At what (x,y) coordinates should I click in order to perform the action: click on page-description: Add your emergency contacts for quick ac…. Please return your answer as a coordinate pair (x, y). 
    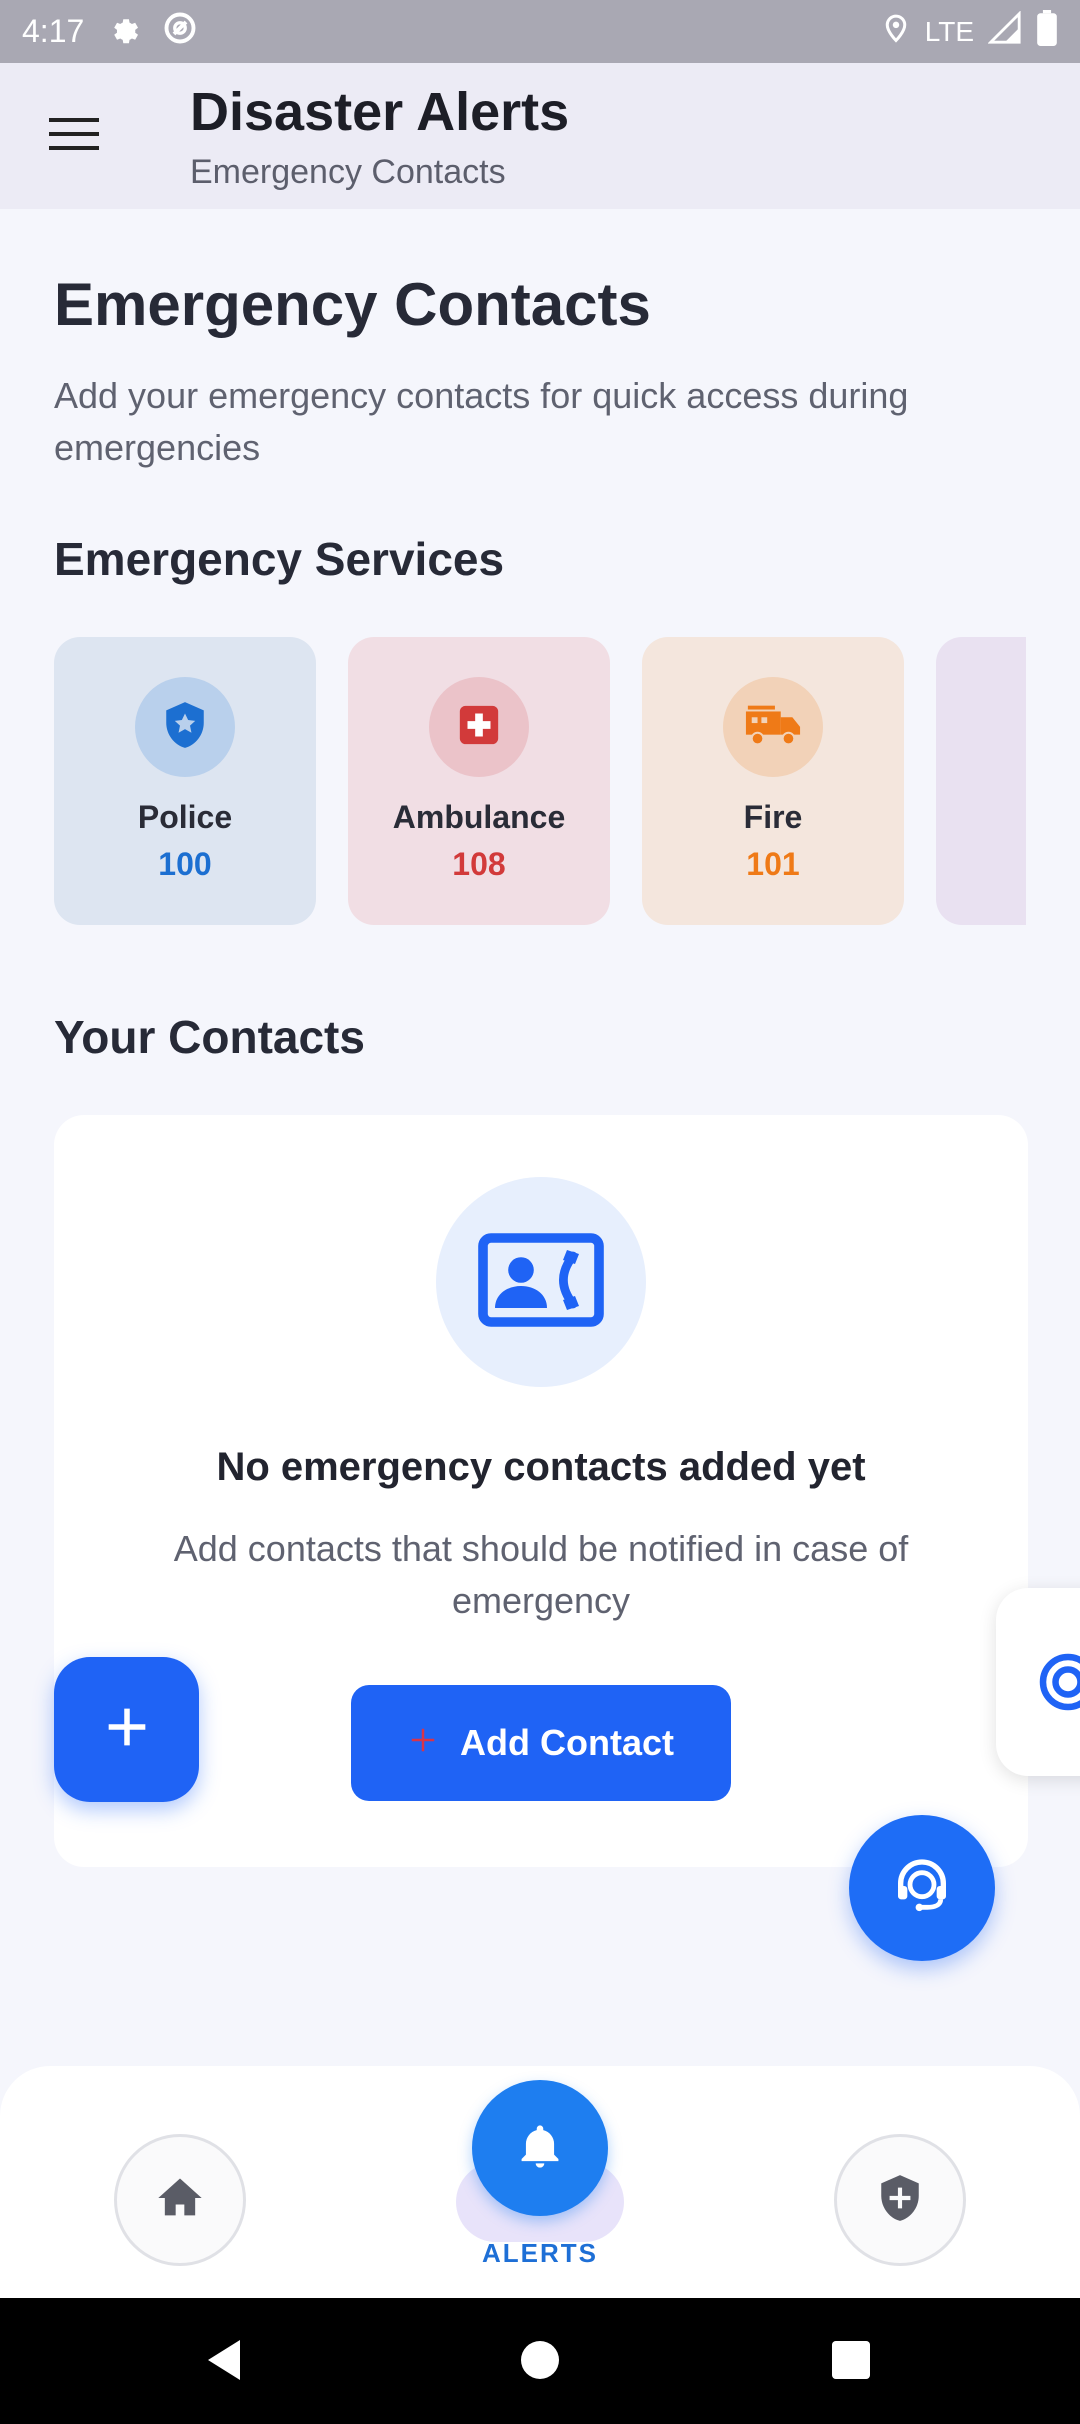
    Looking at the image, I should click on (481, 421).